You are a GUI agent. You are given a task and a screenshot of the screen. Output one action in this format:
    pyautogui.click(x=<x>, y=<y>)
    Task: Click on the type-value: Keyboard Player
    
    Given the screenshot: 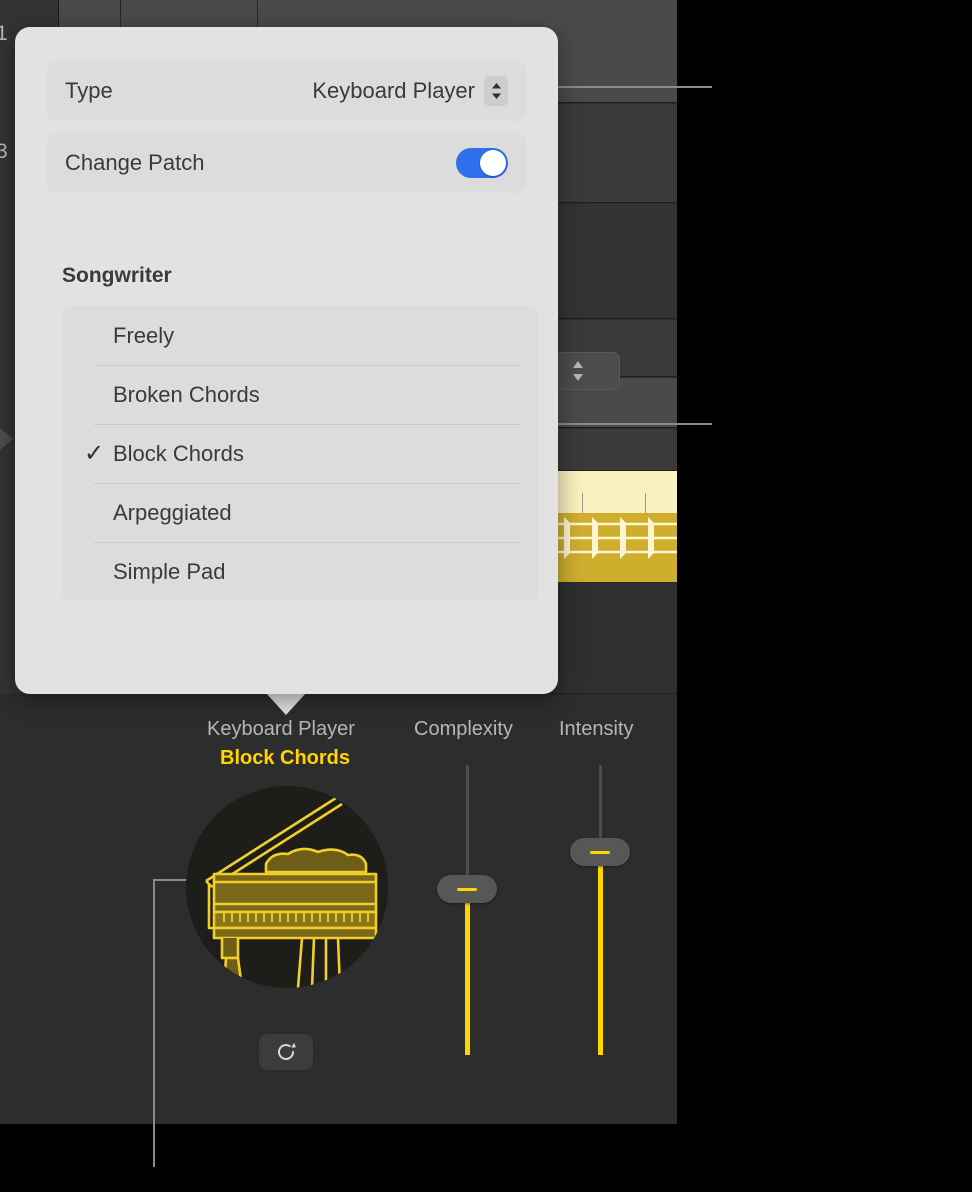 What is the action you would take?
    pyautogui.click(x=393, y=90)
    